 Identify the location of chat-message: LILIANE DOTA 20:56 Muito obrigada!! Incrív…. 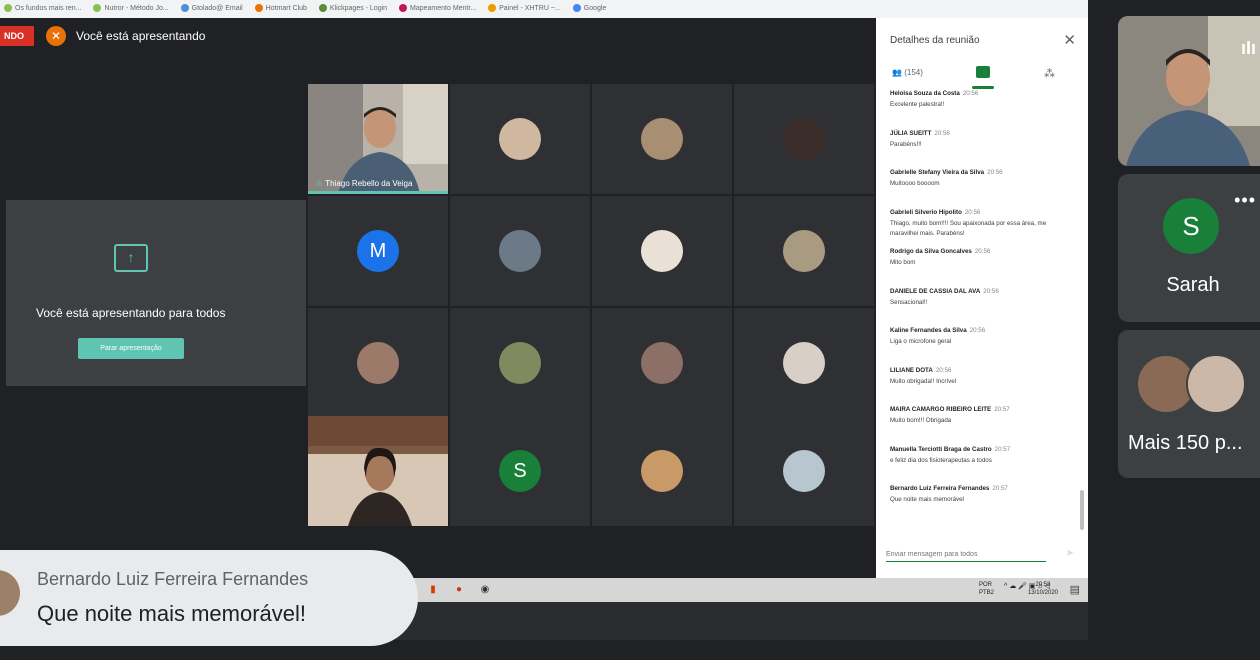
(923, 375).